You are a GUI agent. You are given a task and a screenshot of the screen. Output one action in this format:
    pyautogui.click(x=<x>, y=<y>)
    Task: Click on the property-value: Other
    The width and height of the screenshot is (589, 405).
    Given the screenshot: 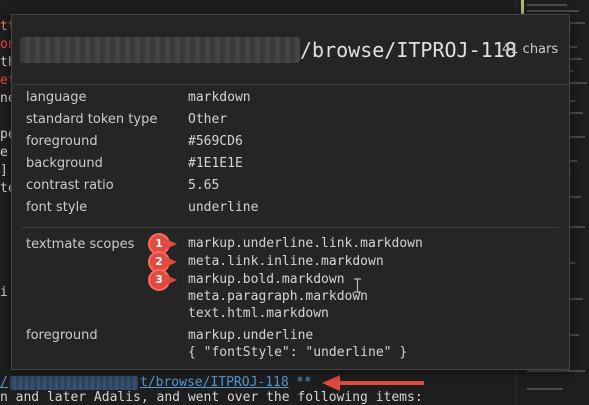 What is the action you would take?
    pyautogui.click(x=208, y=119)
    